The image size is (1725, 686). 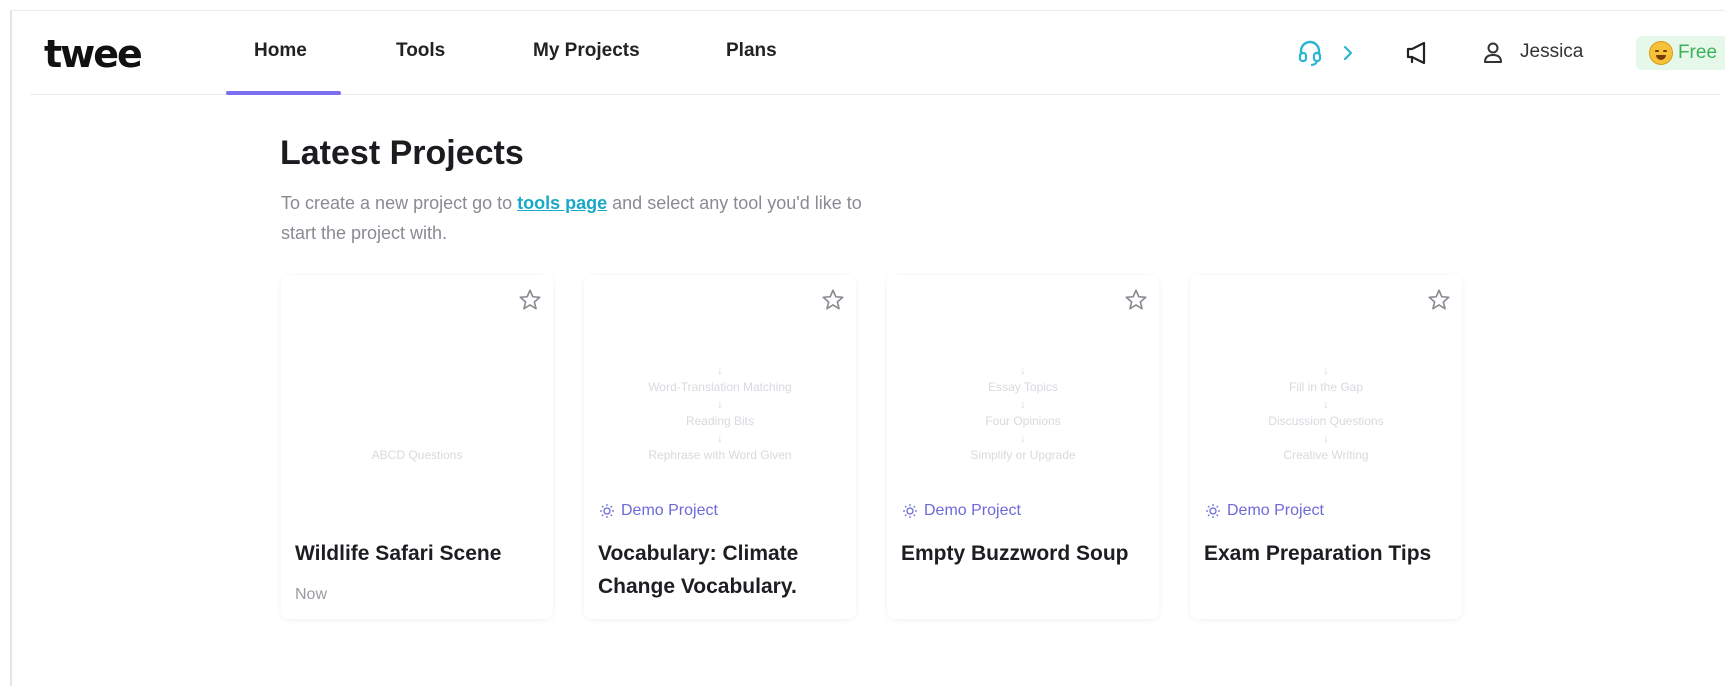 I want to click on page-title: Latest Projects, so click(x=402, y=153).